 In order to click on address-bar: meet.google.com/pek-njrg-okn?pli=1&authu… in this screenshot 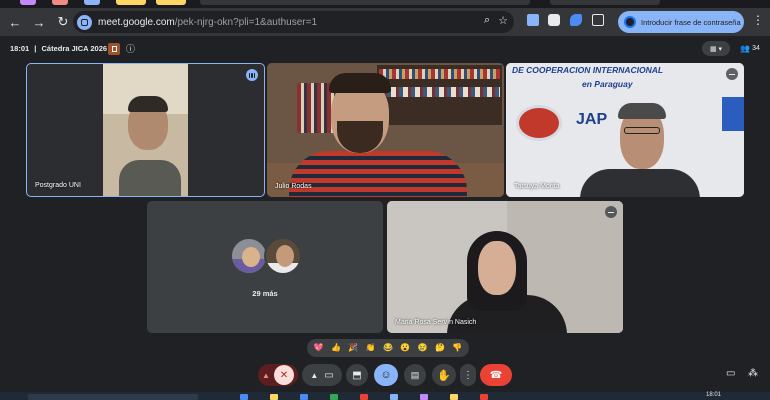, I will do `click(293, 22)`.